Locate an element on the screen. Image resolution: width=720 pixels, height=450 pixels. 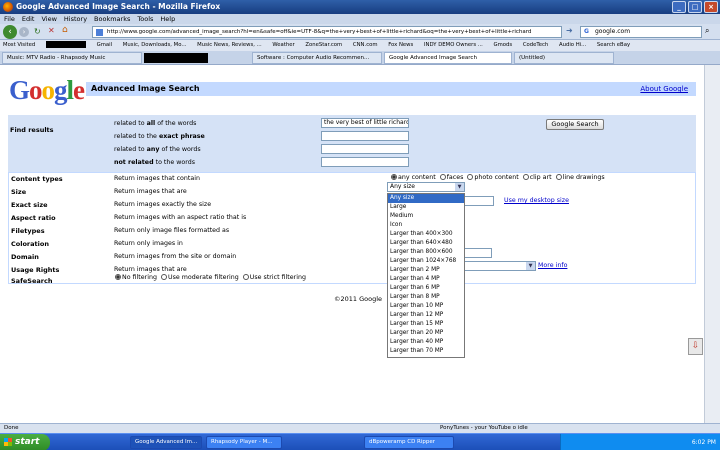
not-words-input is located at coordinates (365, 162).